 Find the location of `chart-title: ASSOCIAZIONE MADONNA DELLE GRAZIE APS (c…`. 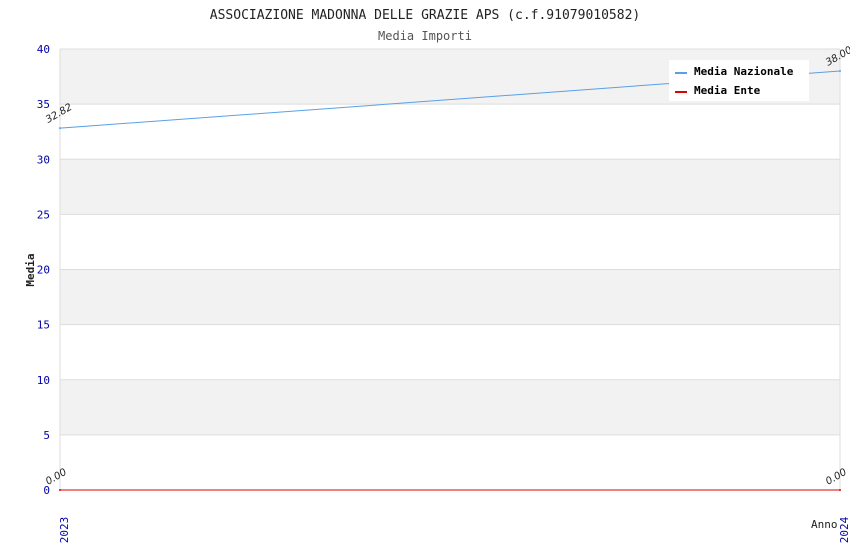

chart-title: ASSOCIAZIONE MADONNA DELLE GRAZIE APS (c… is located at coordinates (425, 15).